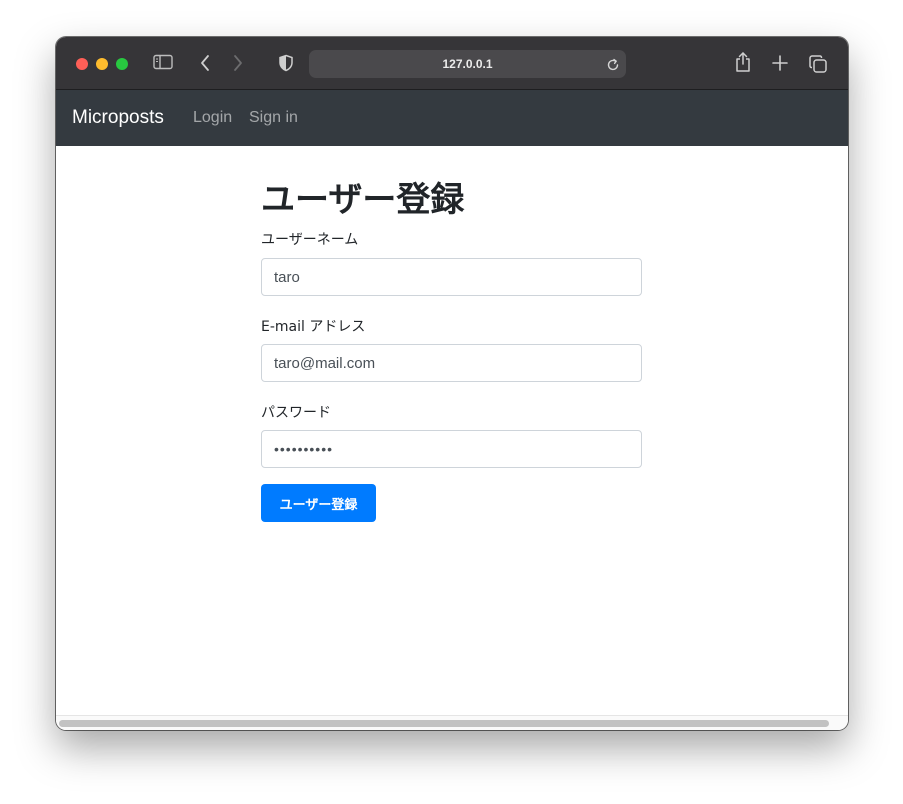 The image size is (903, 804). What do you see at coordinates (310, 240) in the screenshot?
I see `username-label: ユーザーネーム` at bounding box center [310, 240].